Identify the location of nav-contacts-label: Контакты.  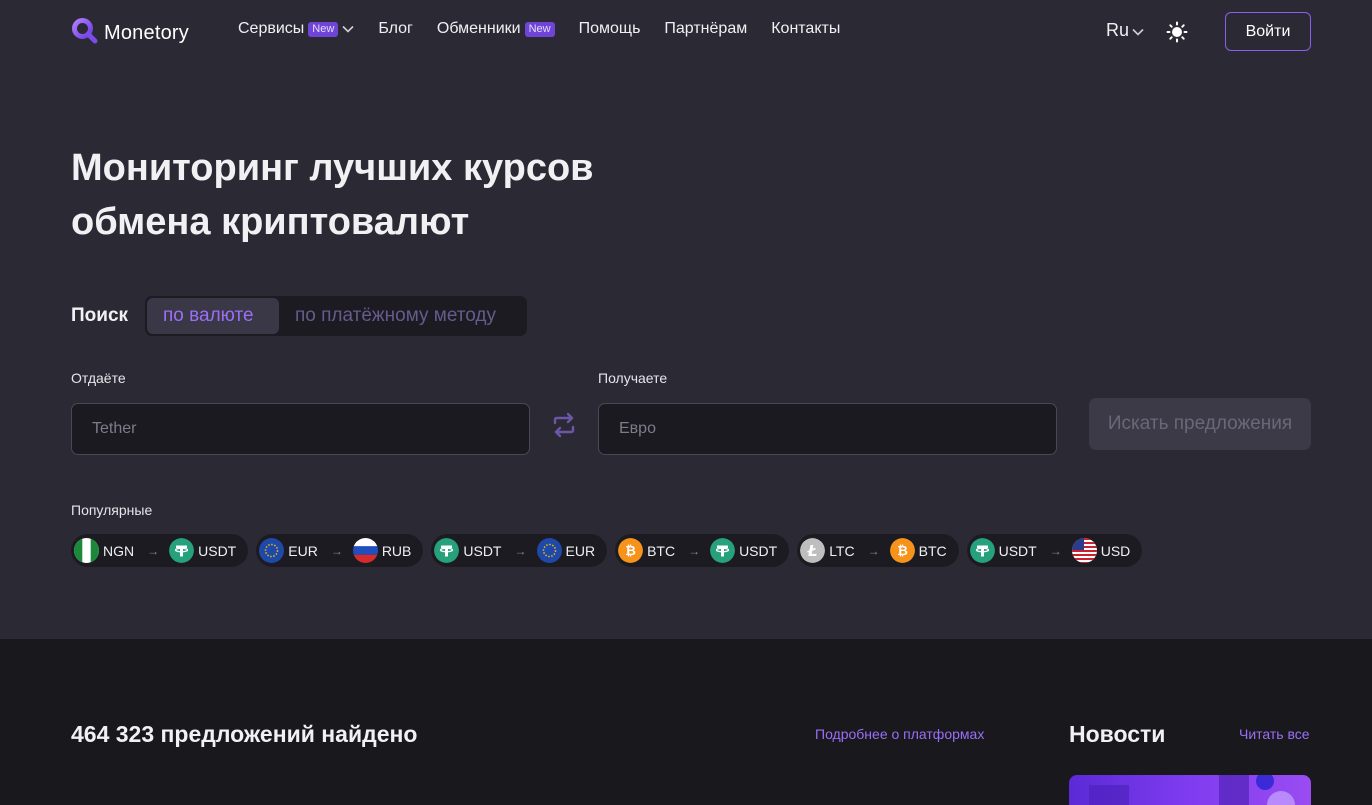
(806, 28).